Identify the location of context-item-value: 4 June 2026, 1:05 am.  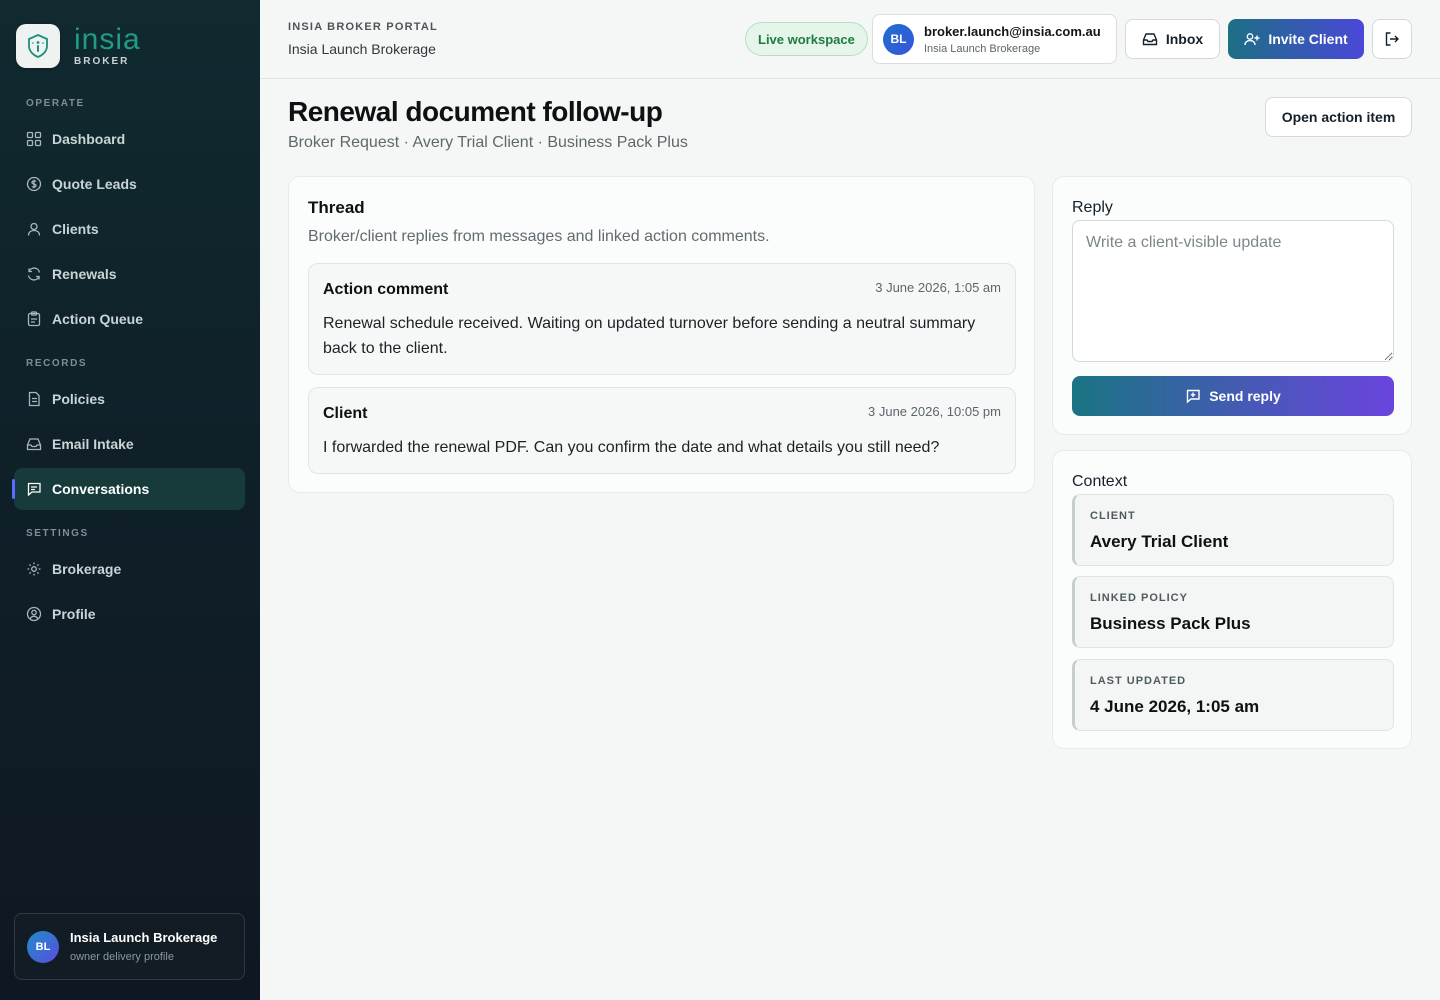
(1175, 706).